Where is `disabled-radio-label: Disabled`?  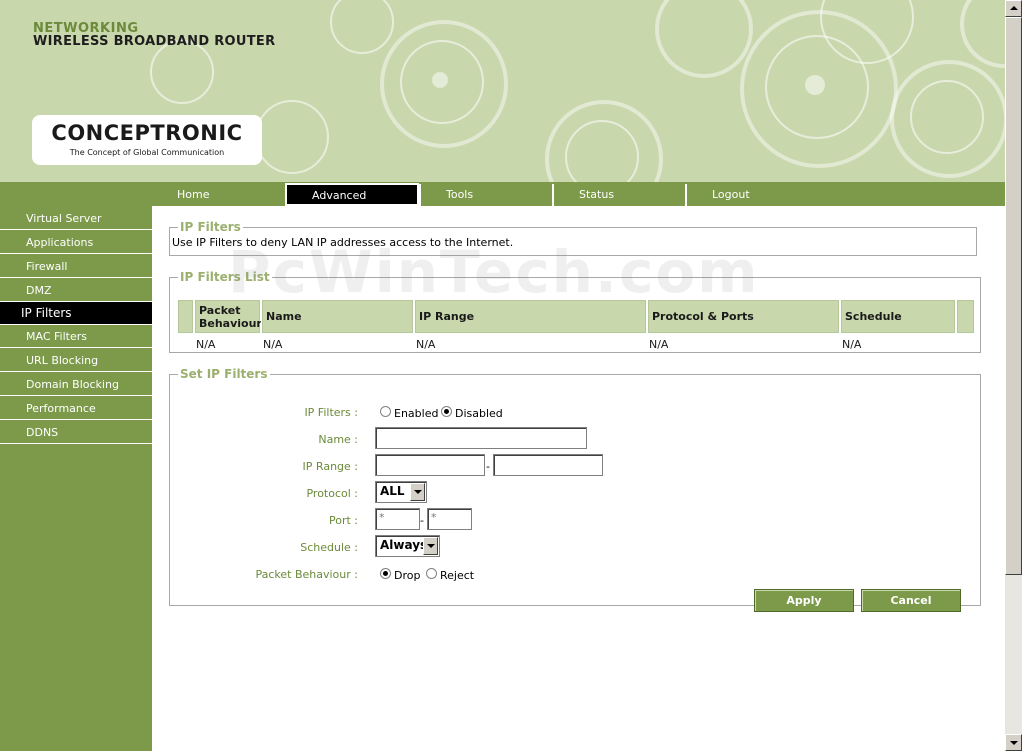
disabled-radio-label: Disabled is located at coordinates (479, 413).